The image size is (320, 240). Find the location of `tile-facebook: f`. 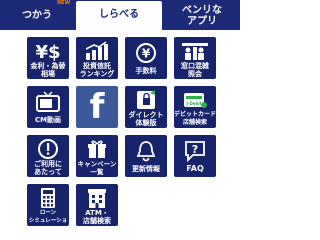

tile-facebook: f is located at coordinates (97, 107).